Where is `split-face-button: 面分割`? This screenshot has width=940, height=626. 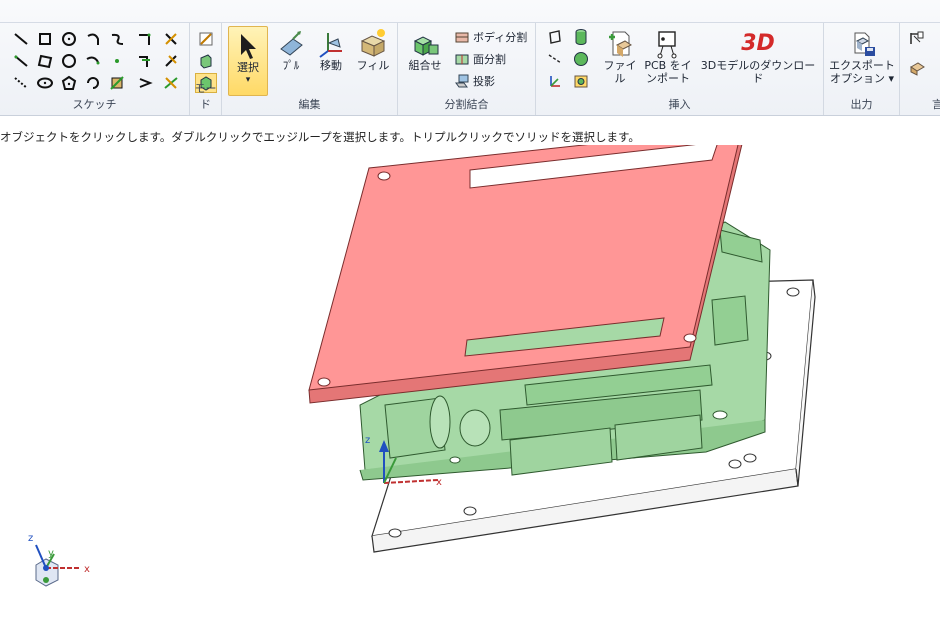
split-face-button: 面分割 is located at coordinates (480, 59).